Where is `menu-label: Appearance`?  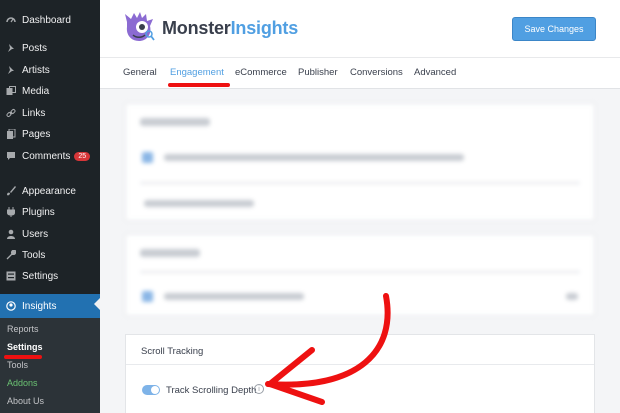 menu-label: Appearance is located at coordinates (49, 191).